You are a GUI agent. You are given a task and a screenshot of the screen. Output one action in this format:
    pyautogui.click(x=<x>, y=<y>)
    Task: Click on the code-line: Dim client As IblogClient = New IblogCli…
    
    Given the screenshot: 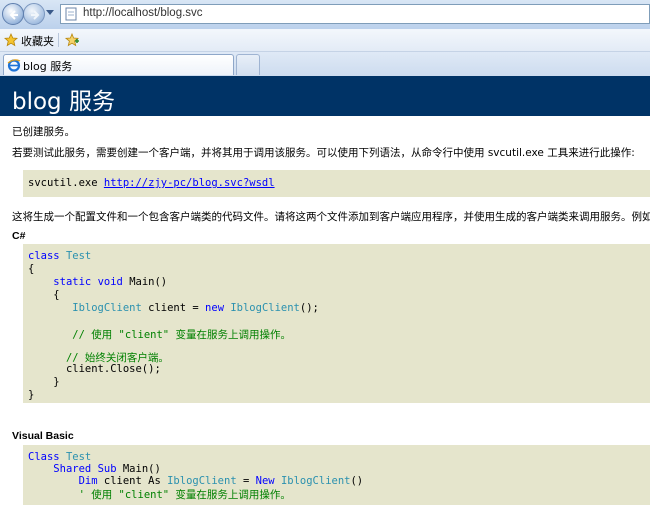 What is the action you would take?
    pyautogui.click(x=196, y=481)
    